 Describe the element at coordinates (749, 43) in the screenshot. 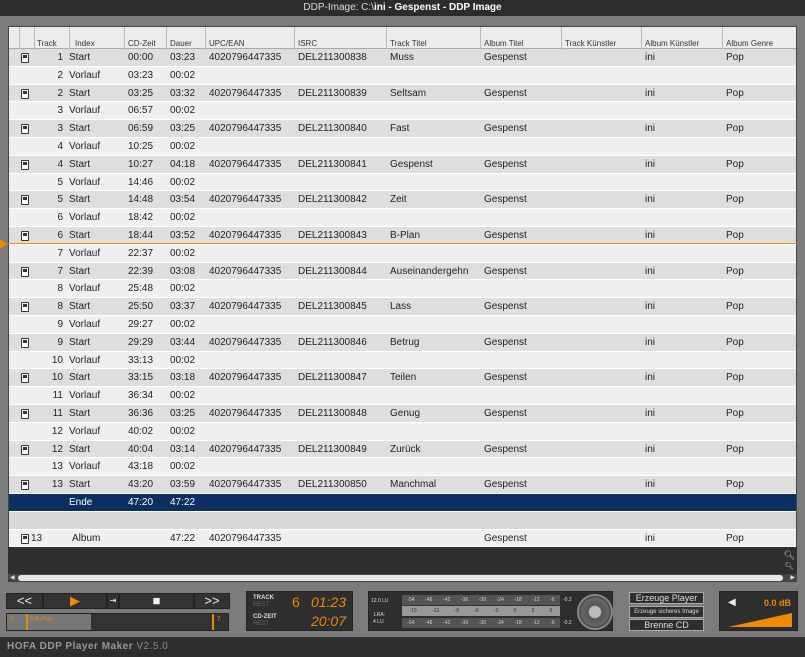

I see `column-header: Album Genre` at that location.